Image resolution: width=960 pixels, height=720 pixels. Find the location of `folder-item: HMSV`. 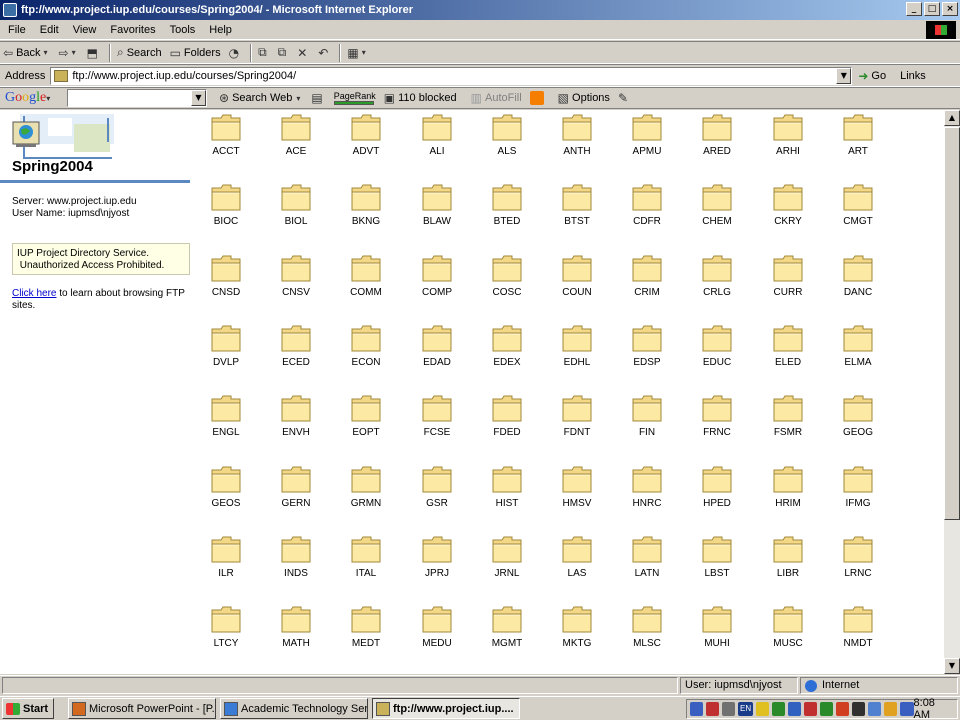

folder-item: HMSV is located at coordinates (577, 492).